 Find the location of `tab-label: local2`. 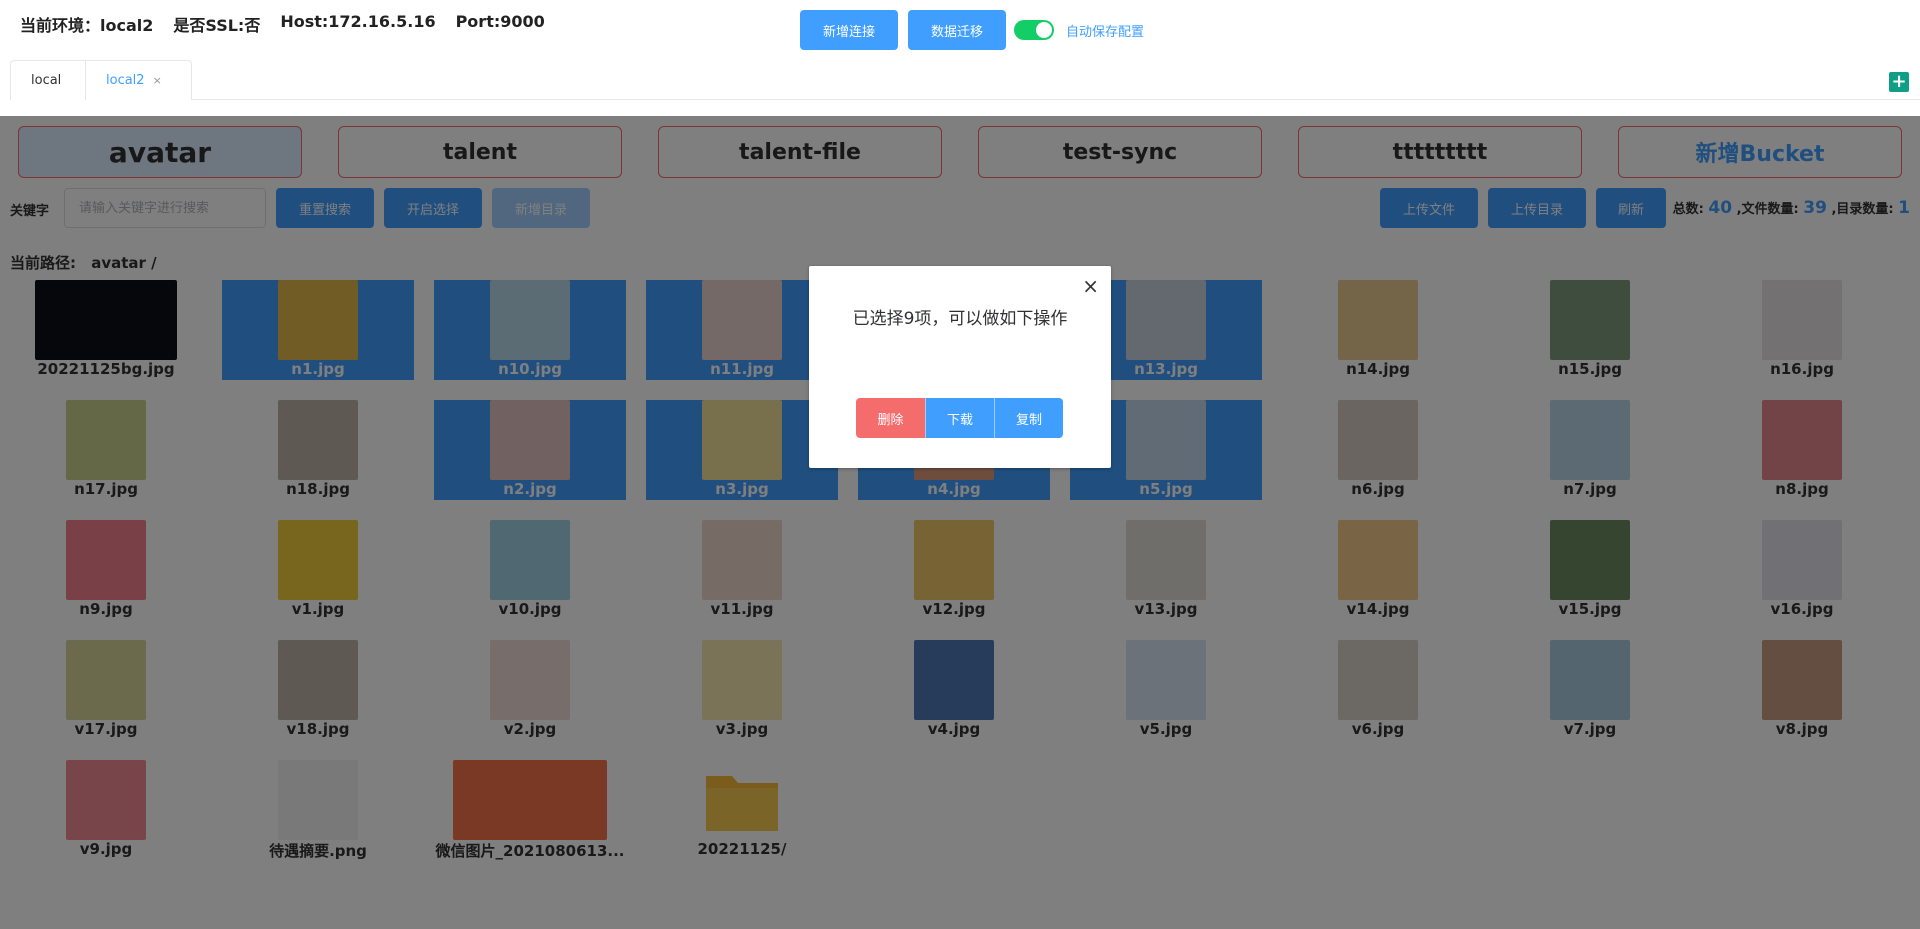

tab-label: local2 is located at coordinates (125, 80).